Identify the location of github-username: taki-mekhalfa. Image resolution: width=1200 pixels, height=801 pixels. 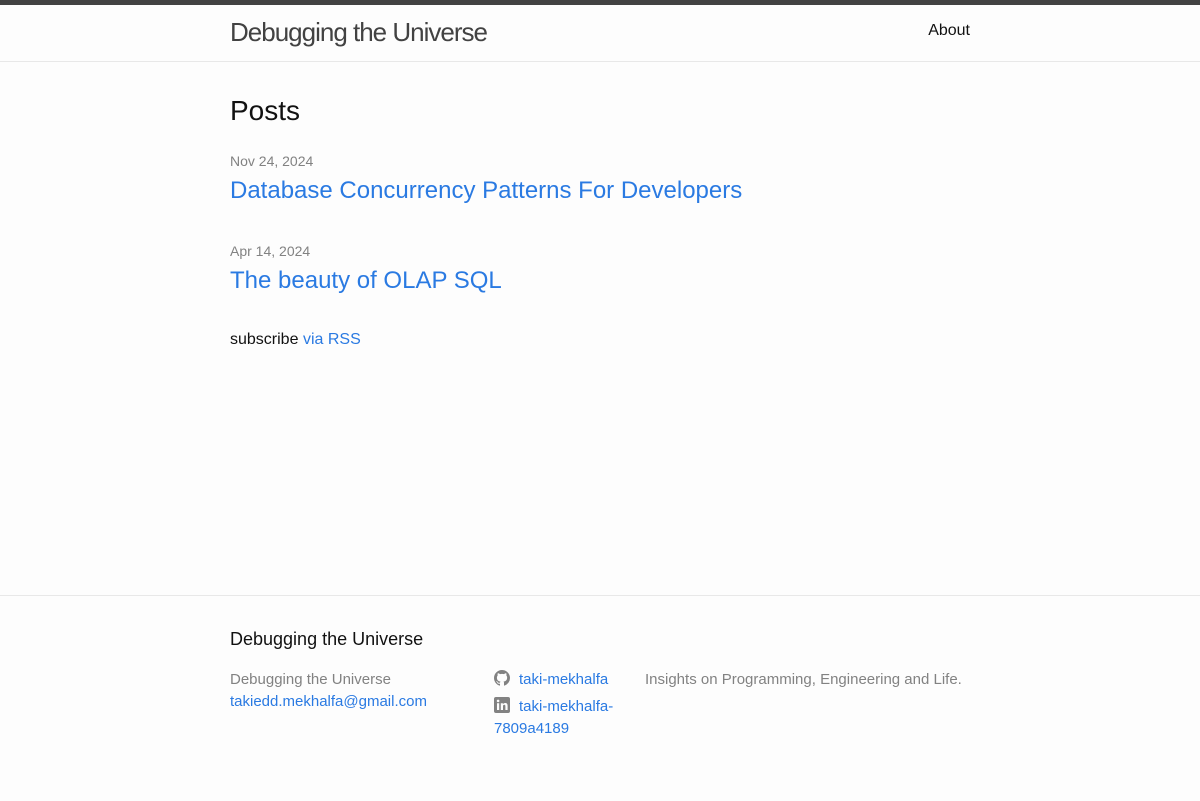
(564, 679).